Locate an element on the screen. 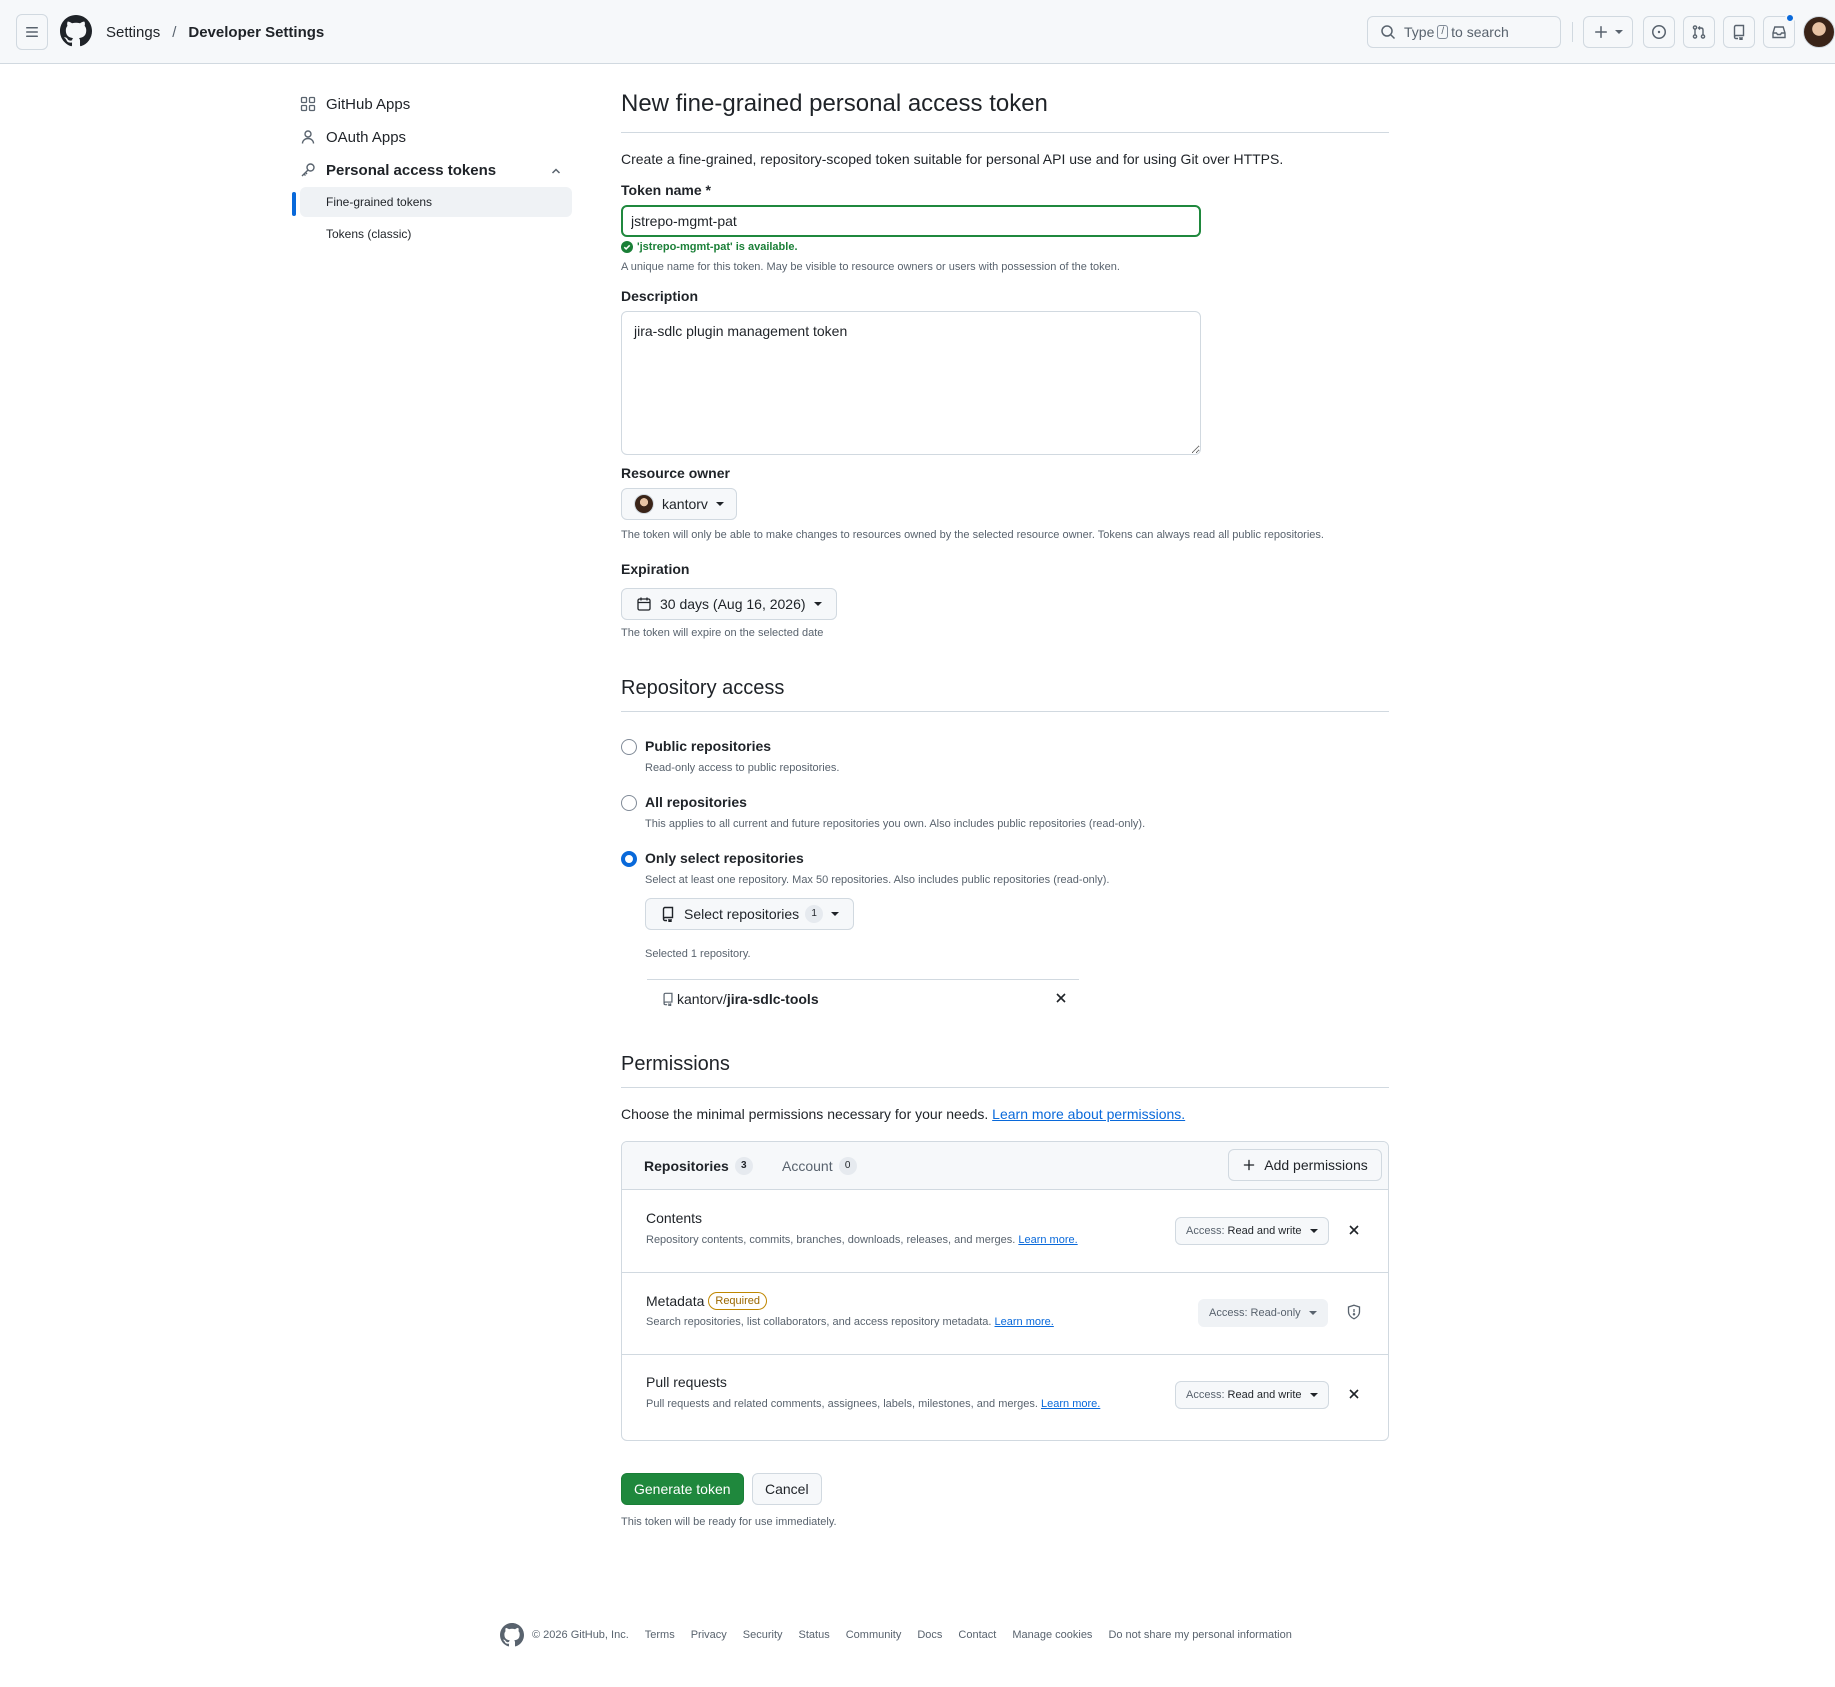  pull-requests-button is located at coordinates (1699, 32).